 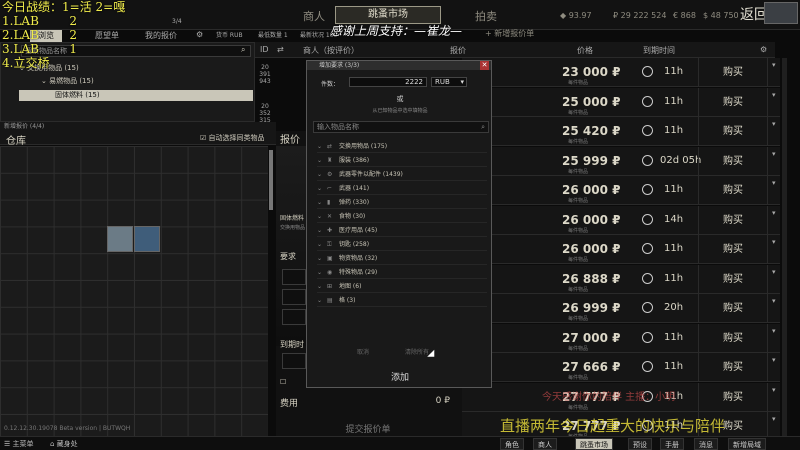 I want to click on close-icon: ✕, so click(x=484, y=65).